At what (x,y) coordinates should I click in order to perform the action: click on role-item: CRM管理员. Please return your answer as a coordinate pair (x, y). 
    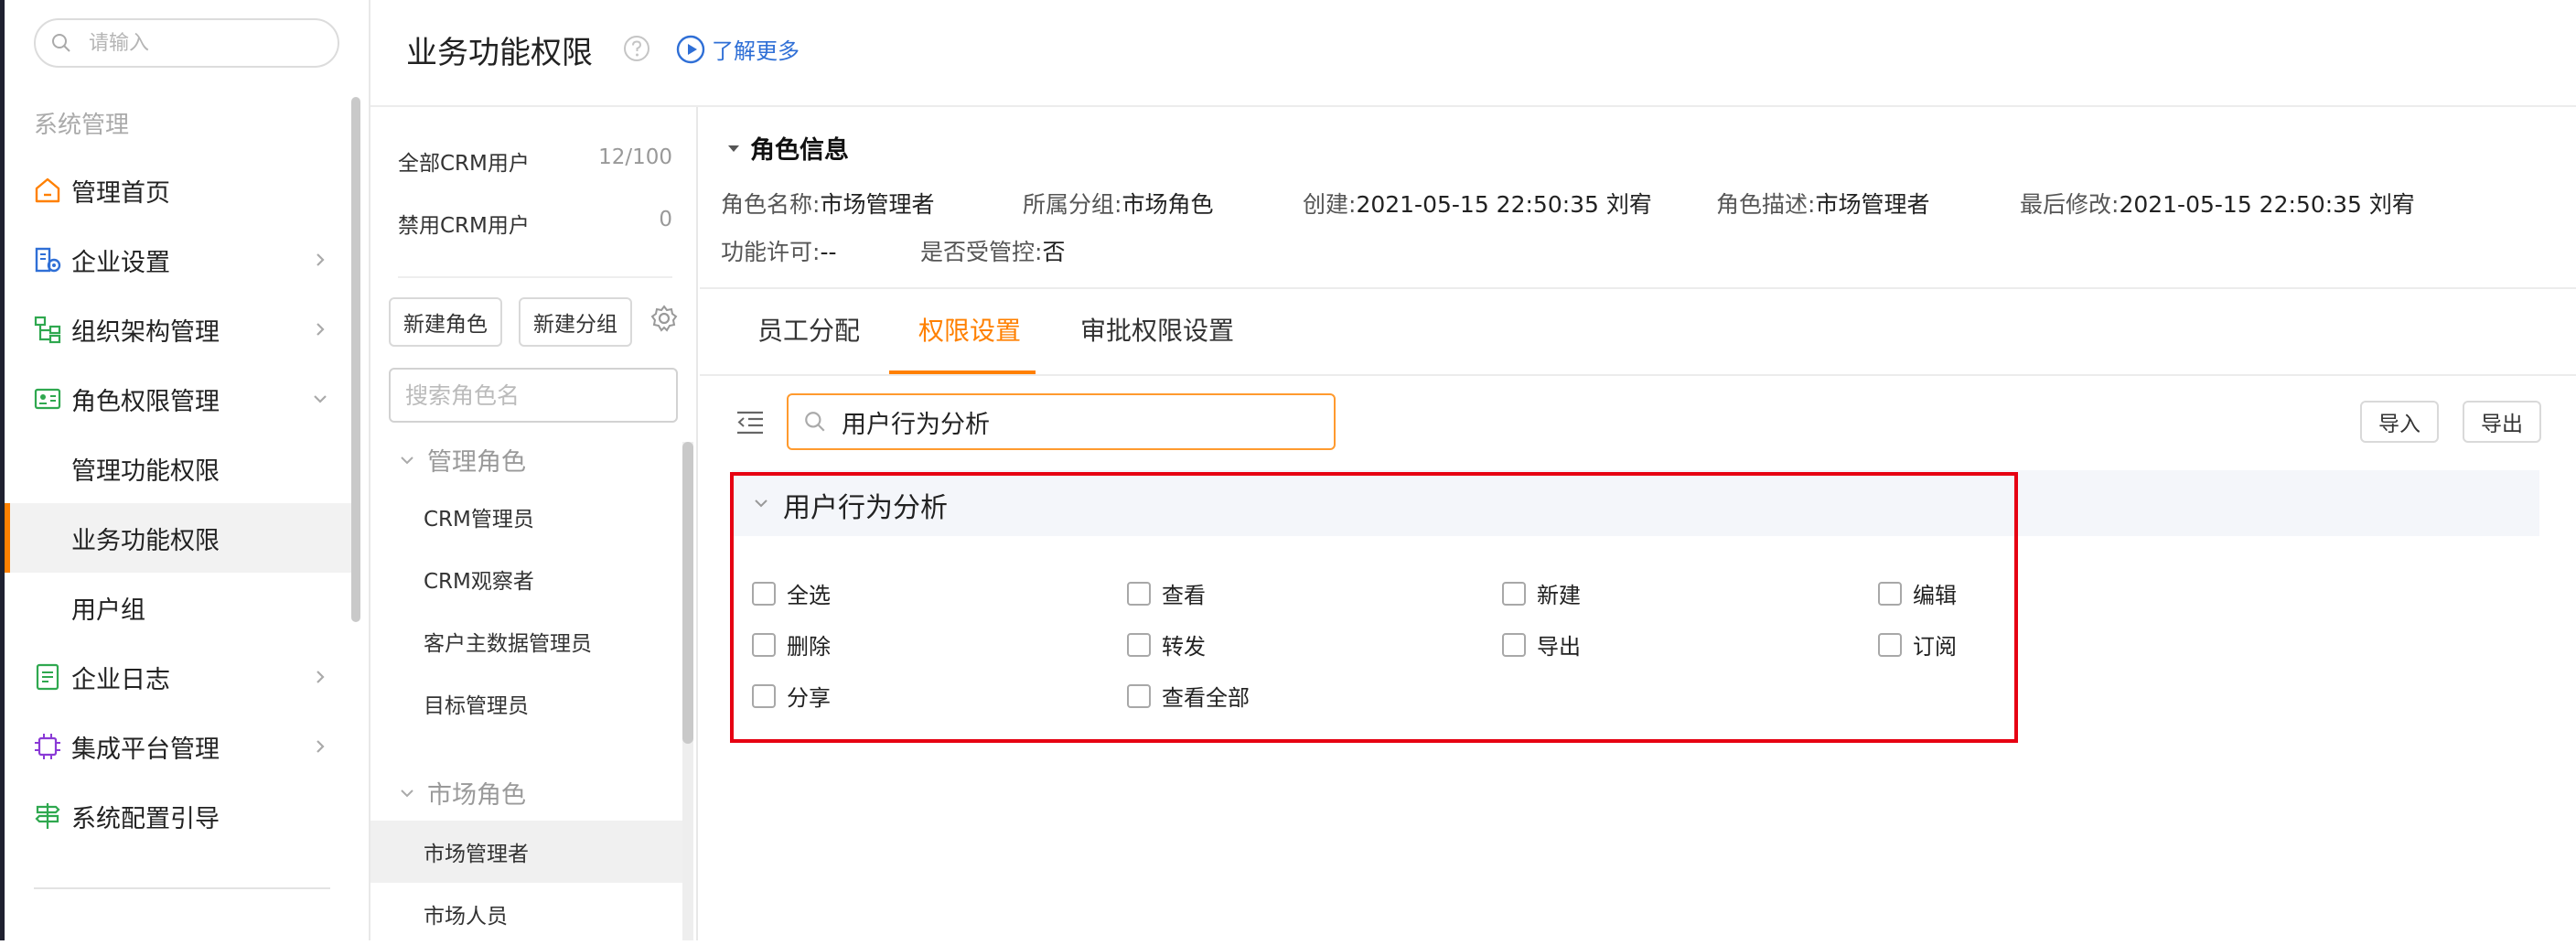
    Looking at the image, I should click on (526, 517).